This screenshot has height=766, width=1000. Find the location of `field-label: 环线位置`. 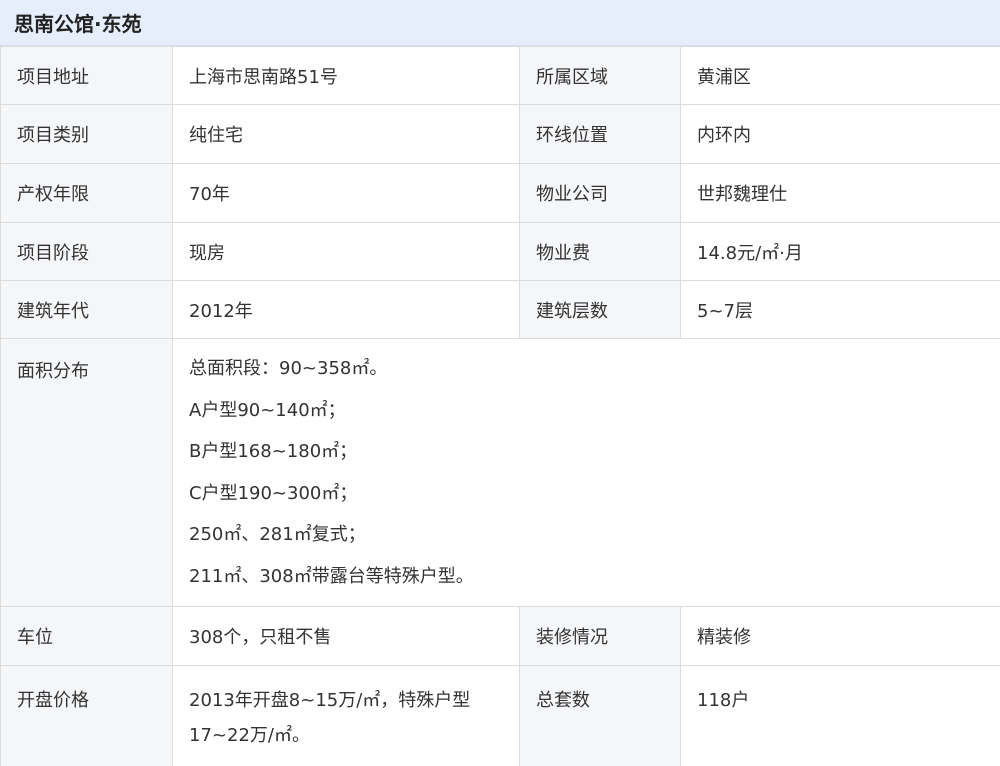

field-label: 环线位置 is located at coordinates (600, 134).